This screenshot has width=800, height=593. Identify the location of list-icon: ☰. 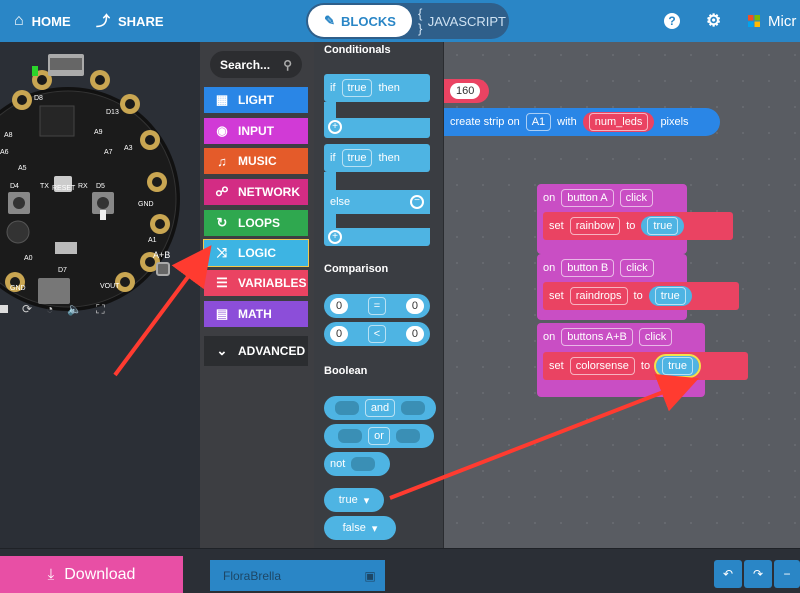
(222, 282).